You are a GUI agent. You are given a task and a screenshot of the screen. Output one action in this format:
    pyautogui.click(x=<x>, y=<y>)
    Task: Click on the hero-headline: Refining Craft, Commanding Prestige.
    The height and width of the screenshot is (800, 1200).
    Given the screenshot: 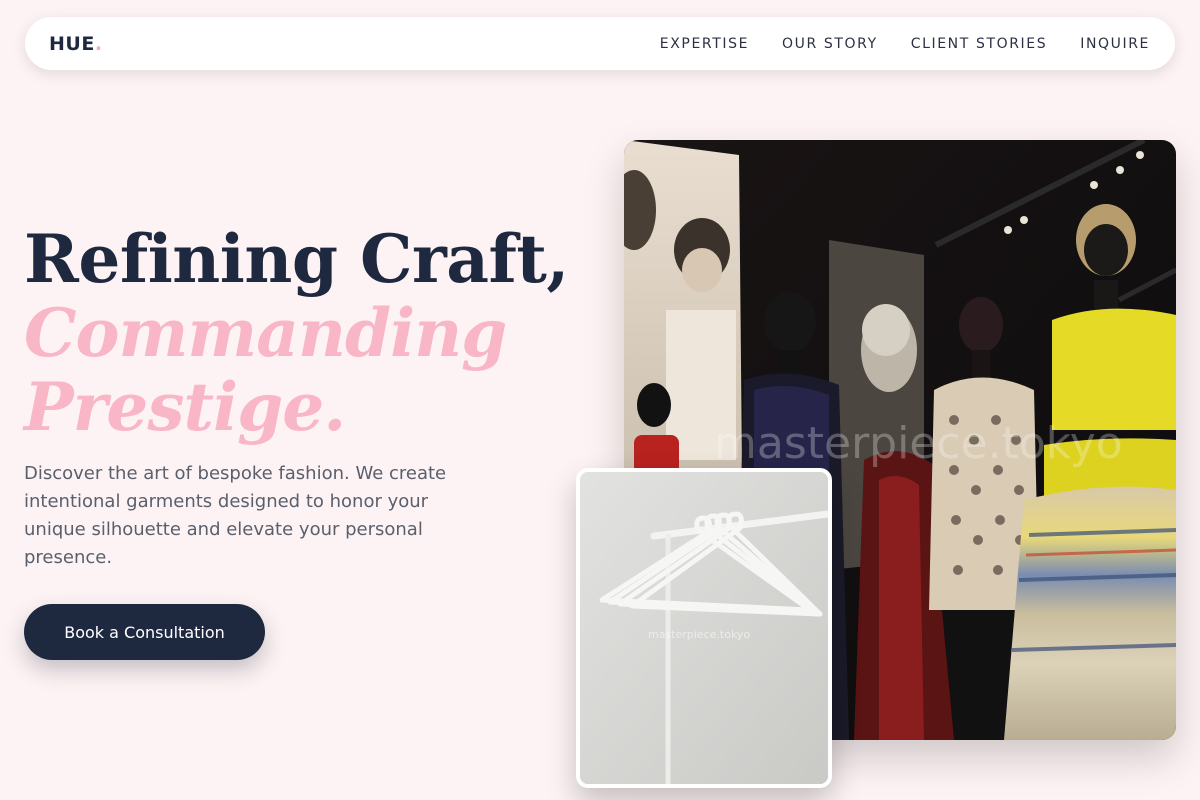 What is the action you would take?
    pyautogui.click(x=304, y=333)
    